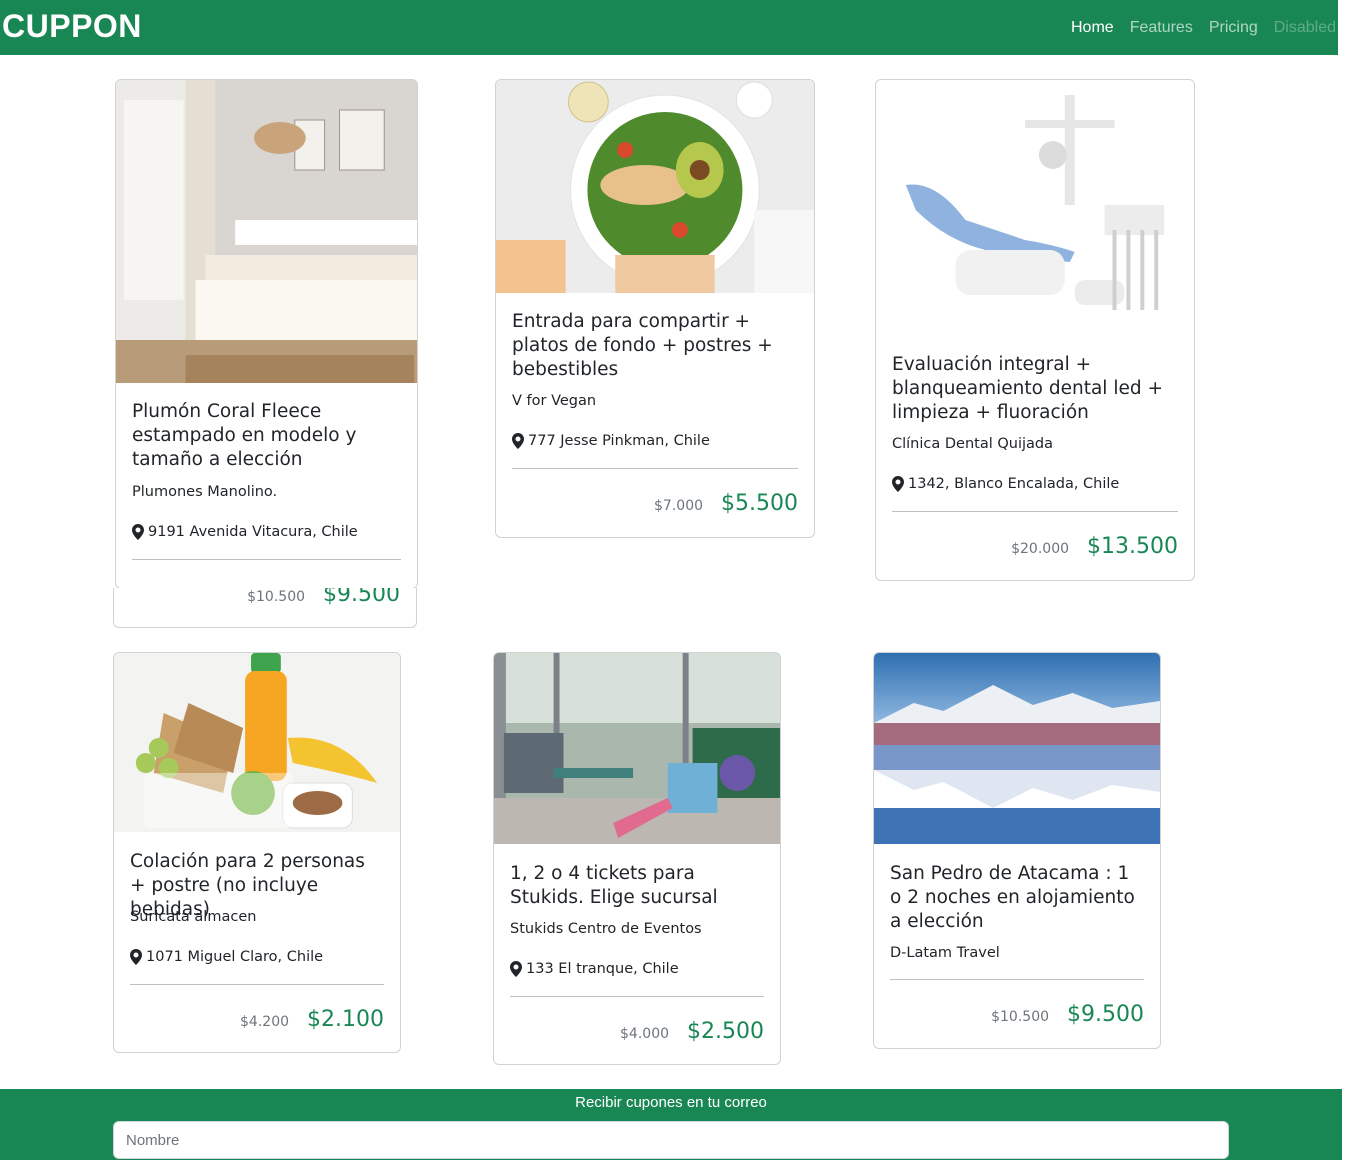  What do you see at coordinates (671, 1102) in the screenshot?
I see `newsletter-heading: Recibir cupones en tu correo` at bounding box center [671, 1102].